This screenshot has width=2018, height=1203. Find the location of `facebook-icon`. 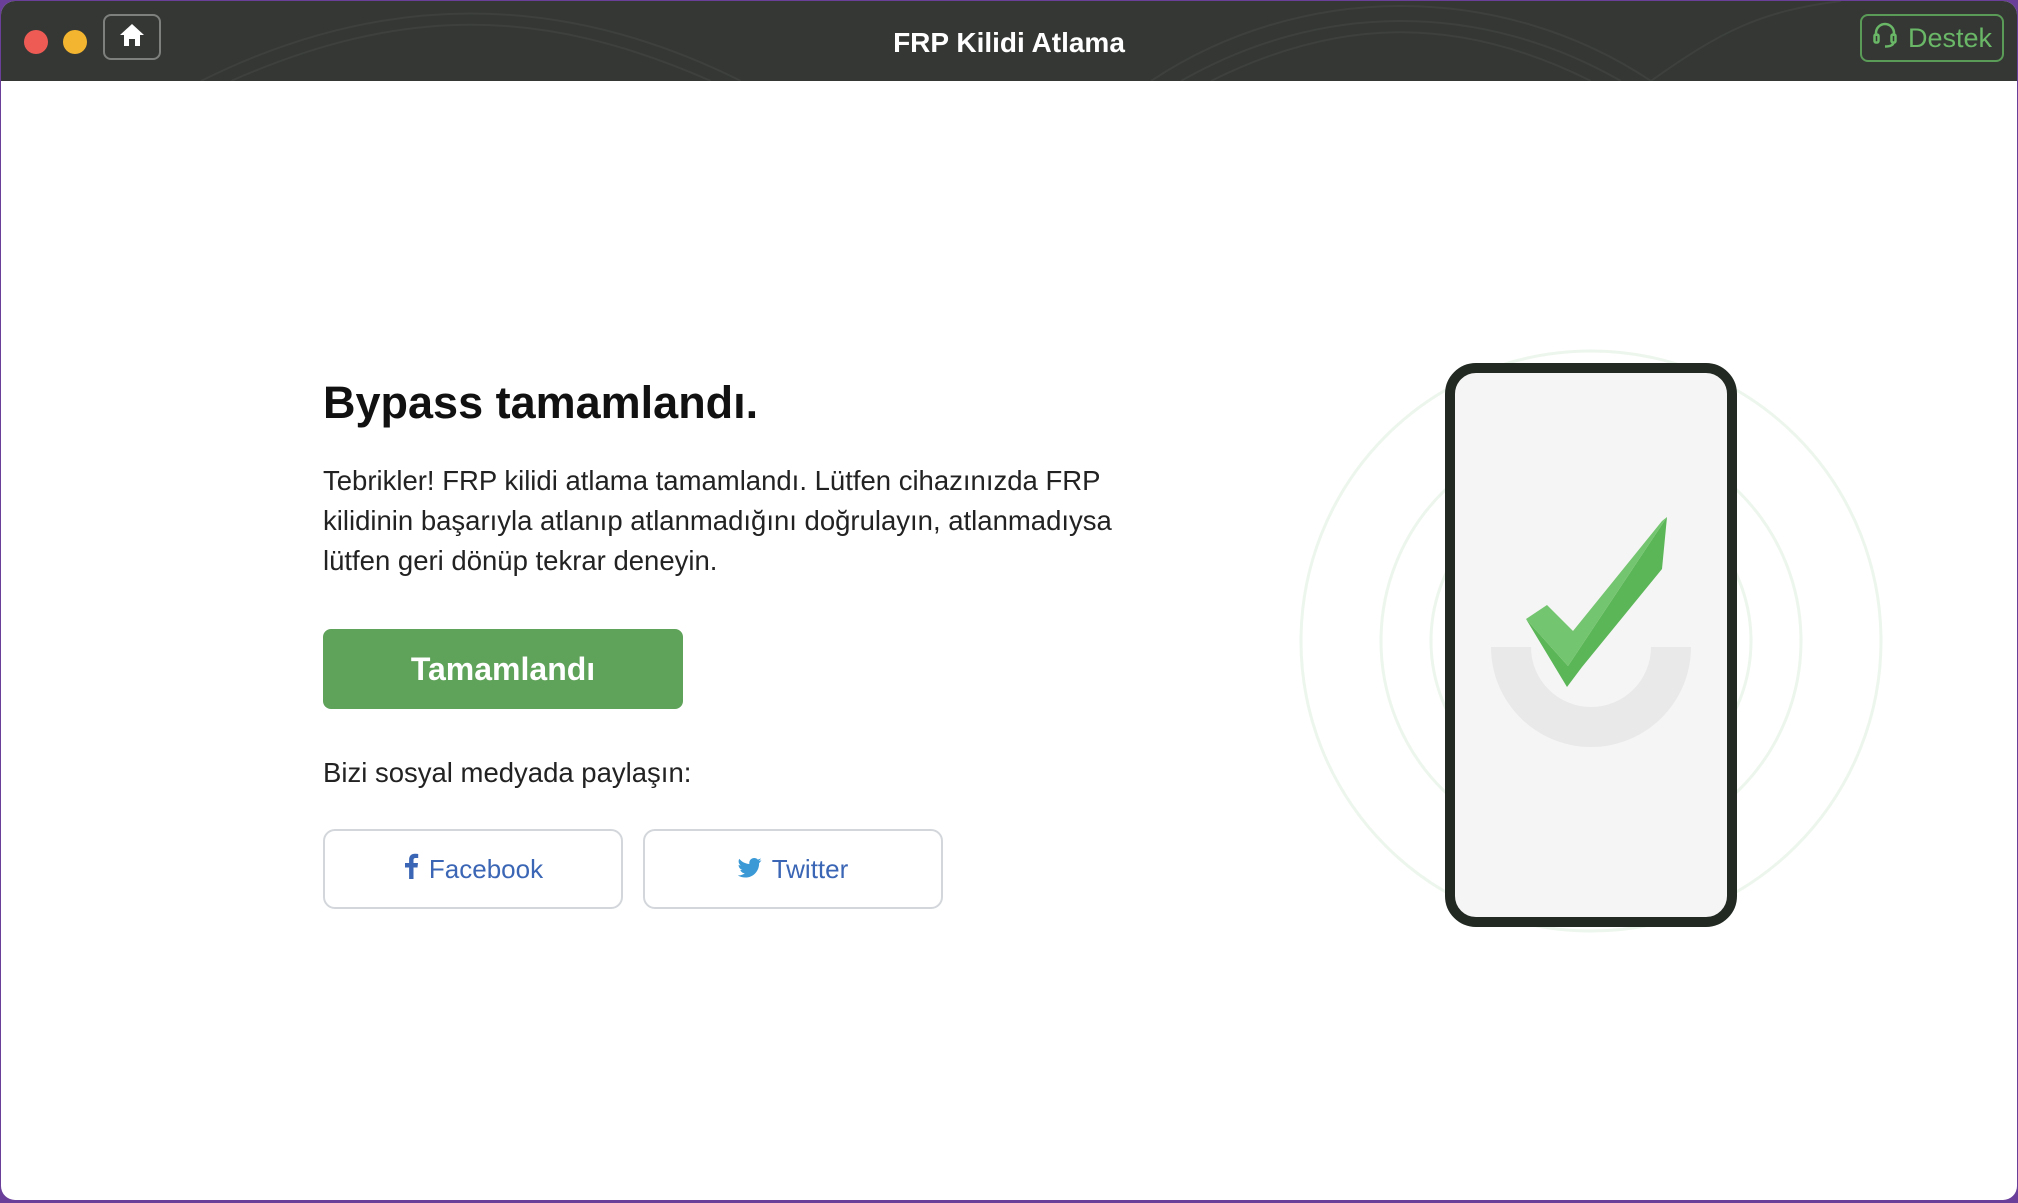

facebook-icon is located at coordinates (411, 869).